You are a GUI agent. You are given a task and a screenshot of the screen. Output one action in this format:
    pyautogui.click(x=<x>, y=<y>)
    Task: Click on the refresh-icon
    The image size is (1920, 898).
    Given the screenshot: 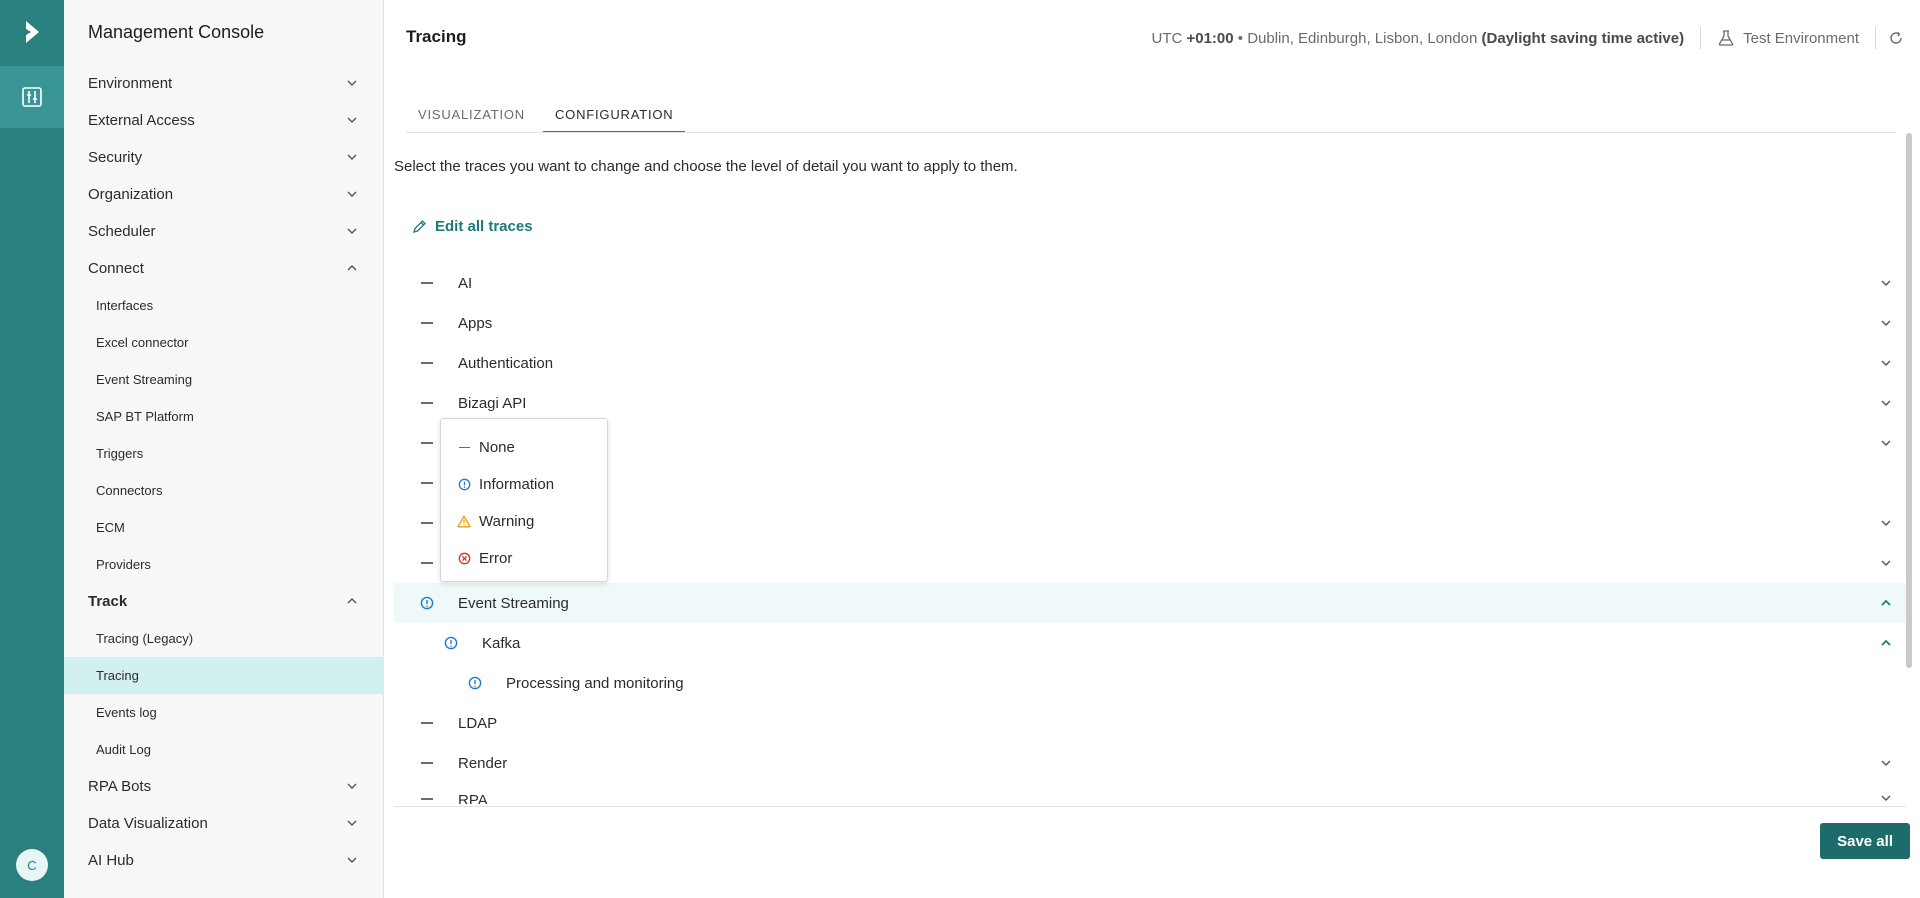 What is the action you would take?
    pyautogui.click(x=1896, y=38)
    